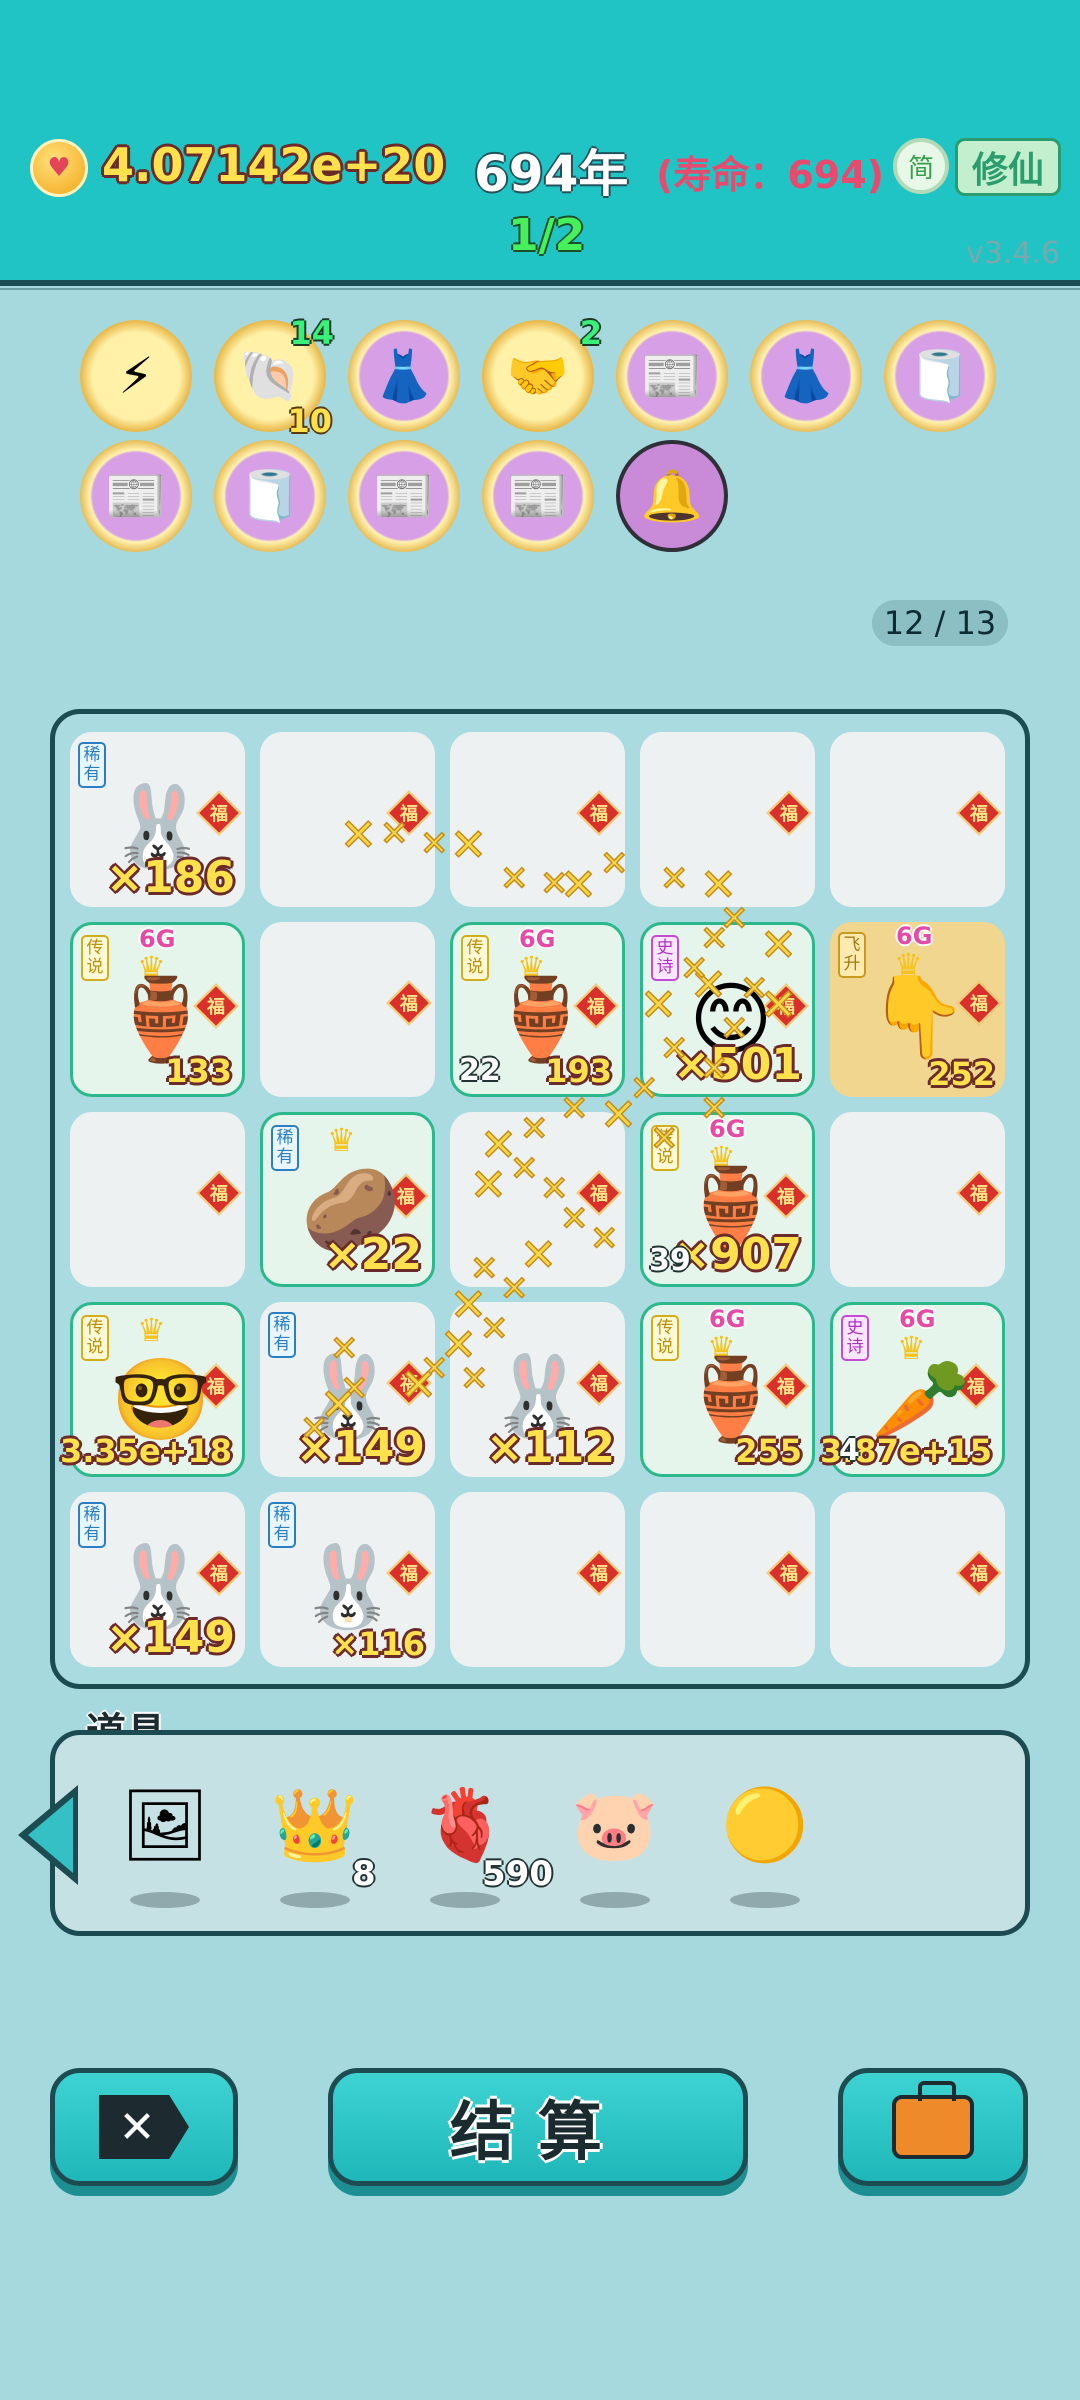 The width and height of the screenshot is (1080, 2400). What do you see at coordinates (364, 1874) in the screenshot?
I see `item-count: 8` at bounding box center [364, 1874].